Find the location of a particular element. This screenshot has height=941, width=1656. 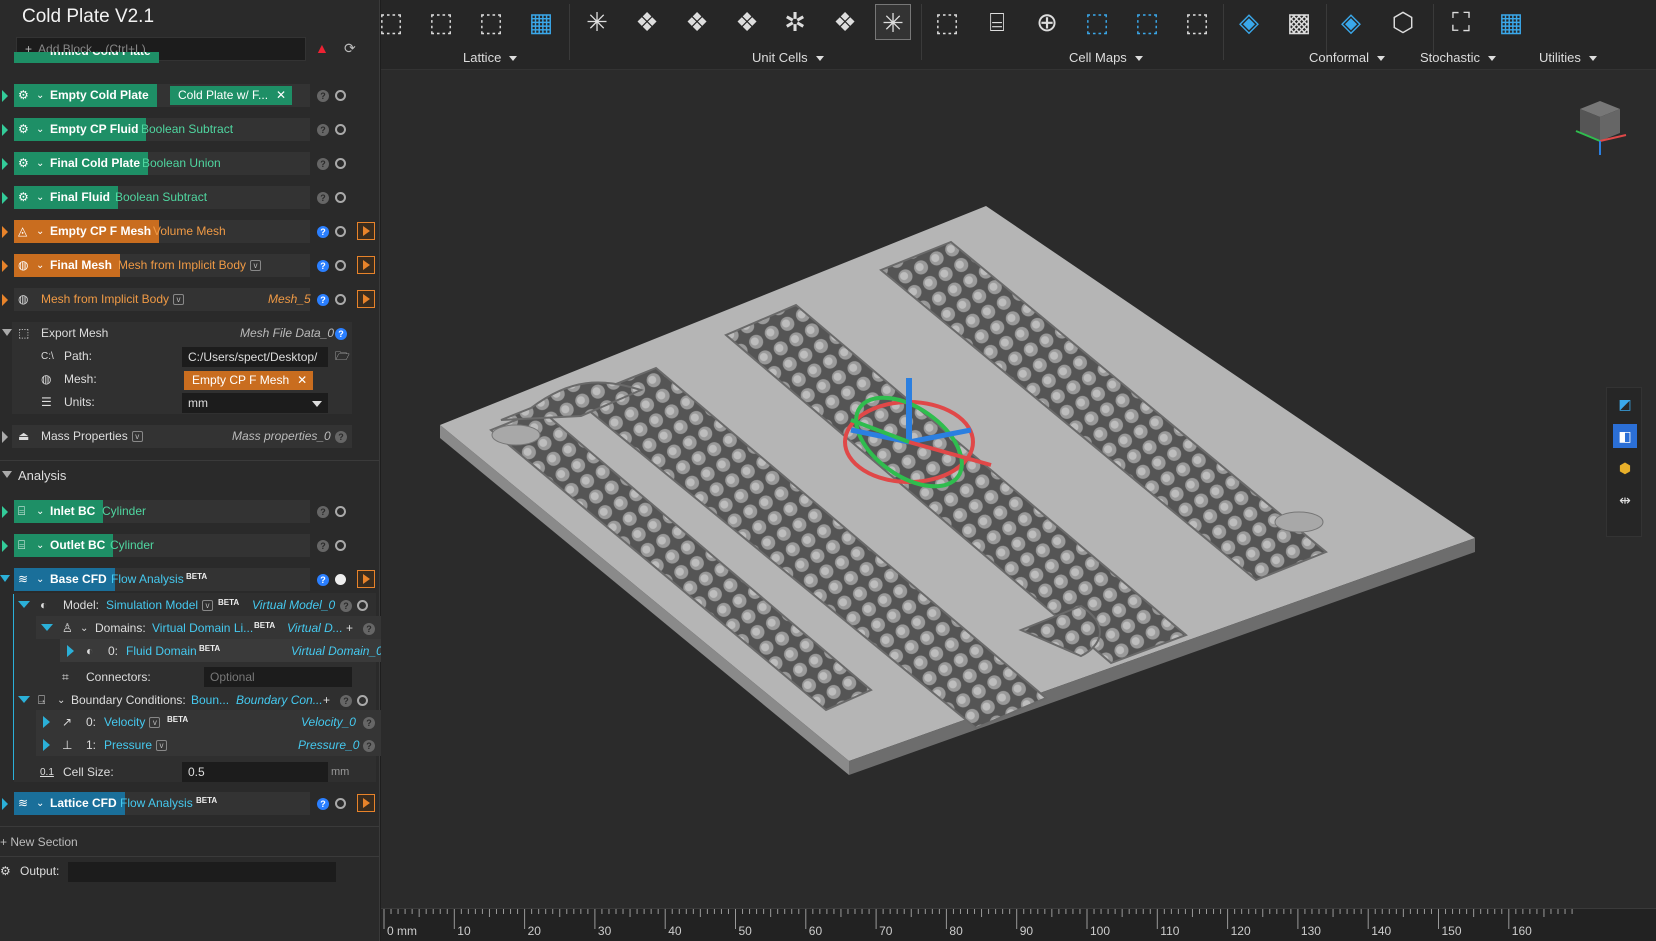

lattice-grid-icon: ▦ is located at coordinates (541, 22).